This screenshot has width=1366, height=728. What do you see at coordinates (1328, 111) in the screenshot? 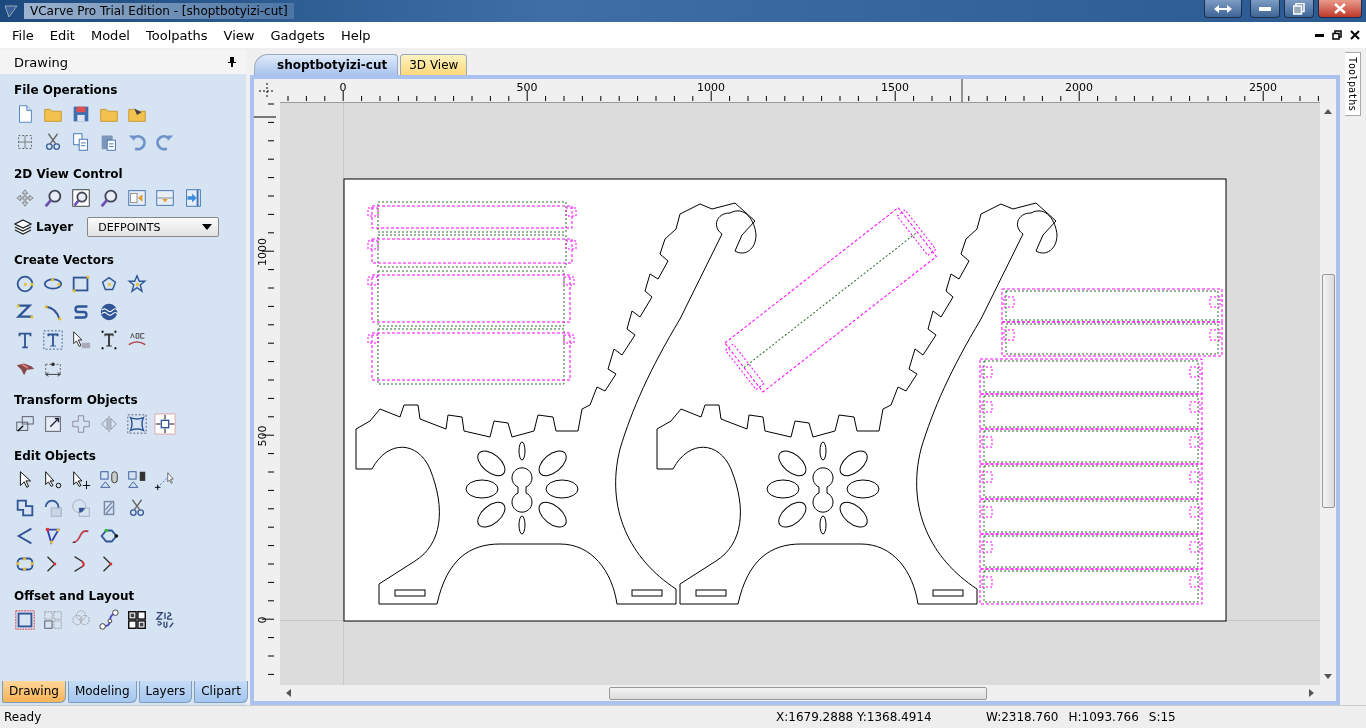
I see `scroll-up-icon` at bounding box center [1328, 111].